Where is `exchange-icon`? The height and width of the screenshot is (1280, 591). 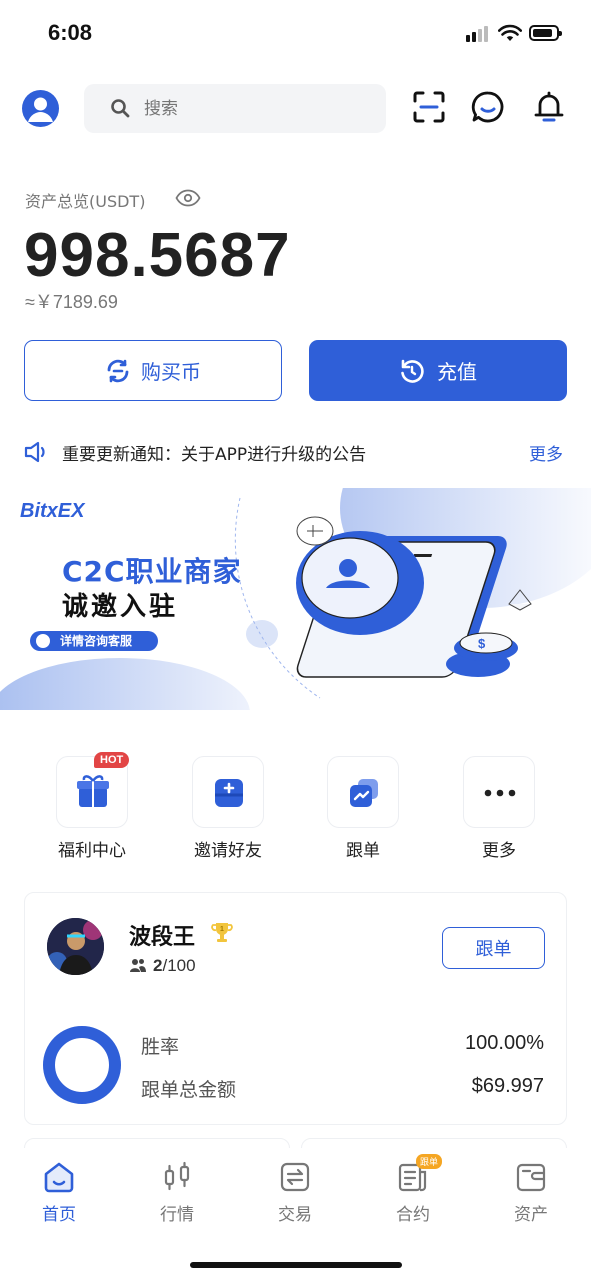 exchange-icon is located at coordinates (118, 370).